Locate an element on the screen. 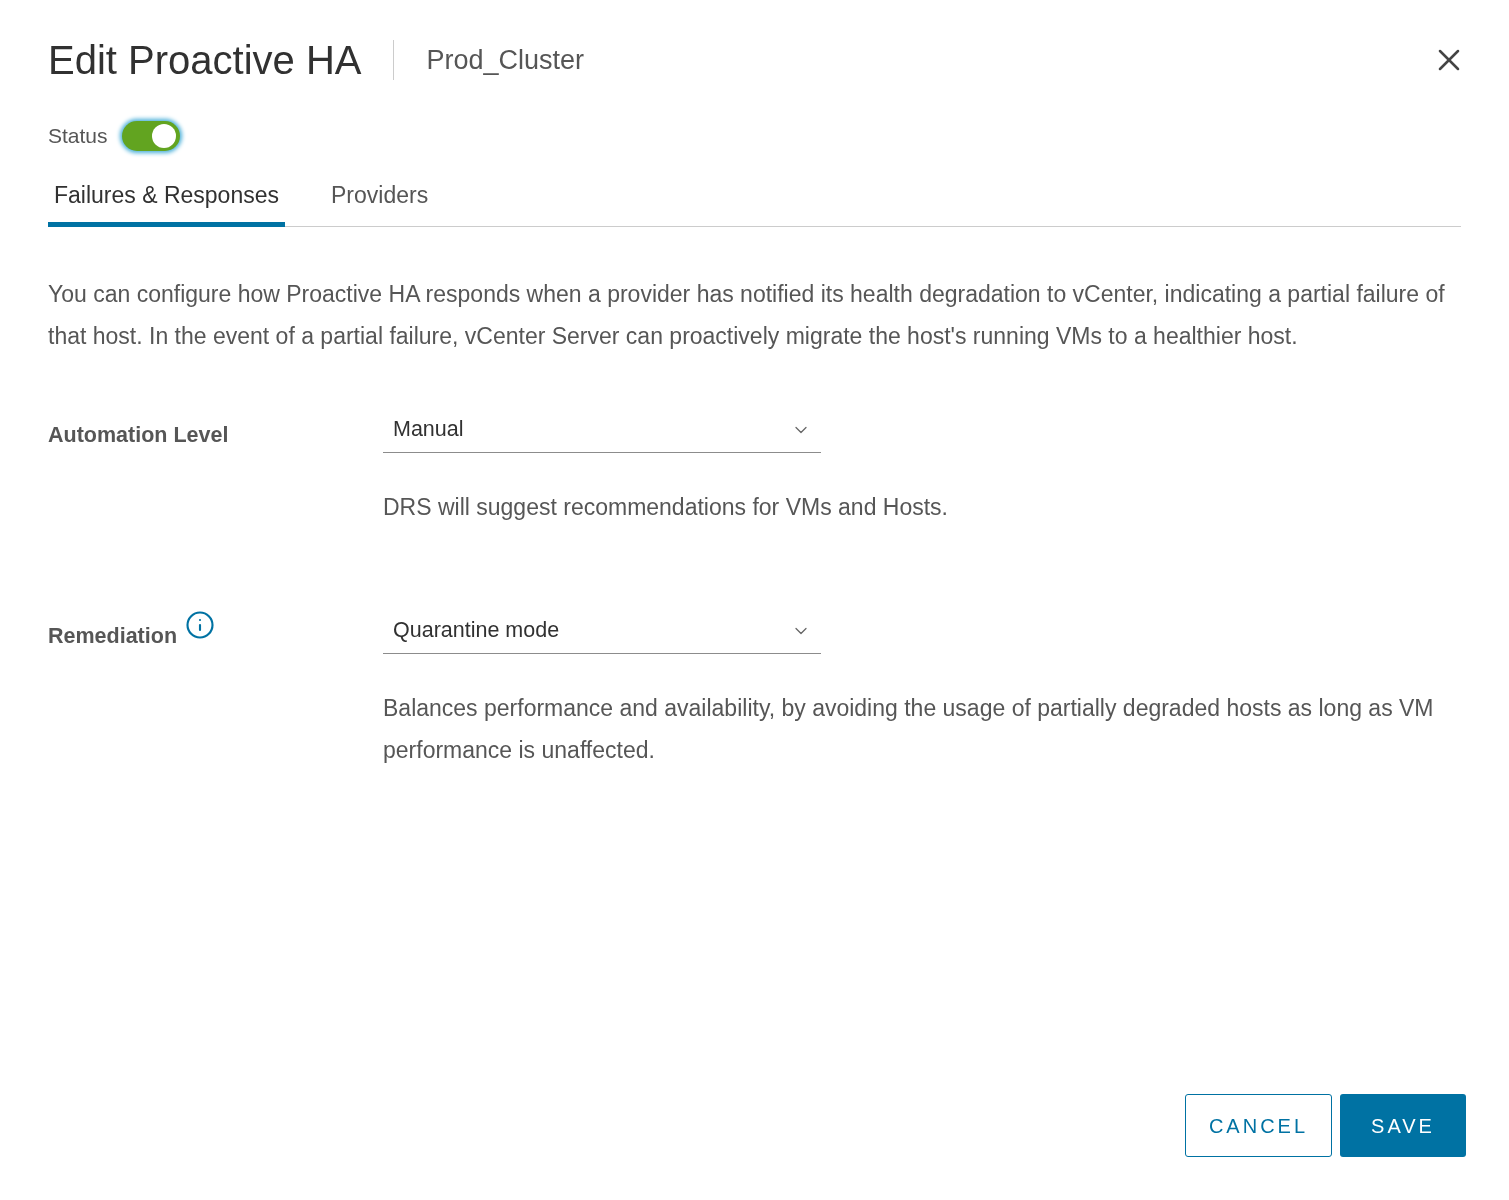 This screenshot has width=1509, height=1200. field-label: Automation Level is located at coordinates (138, 435).